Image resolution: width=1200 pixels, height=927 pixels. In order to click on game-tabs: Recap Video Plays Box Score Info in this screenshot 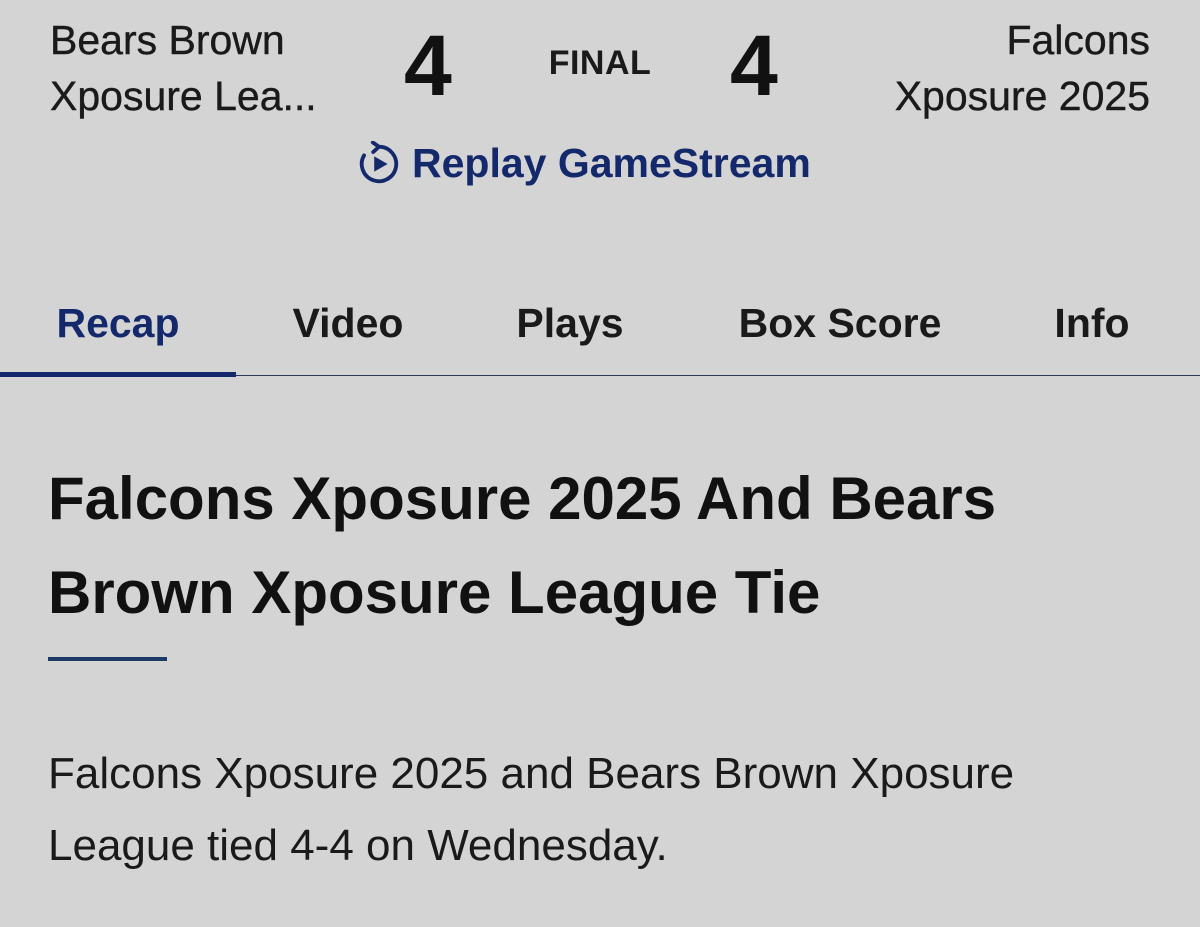, I will do `click(600, 323)`.